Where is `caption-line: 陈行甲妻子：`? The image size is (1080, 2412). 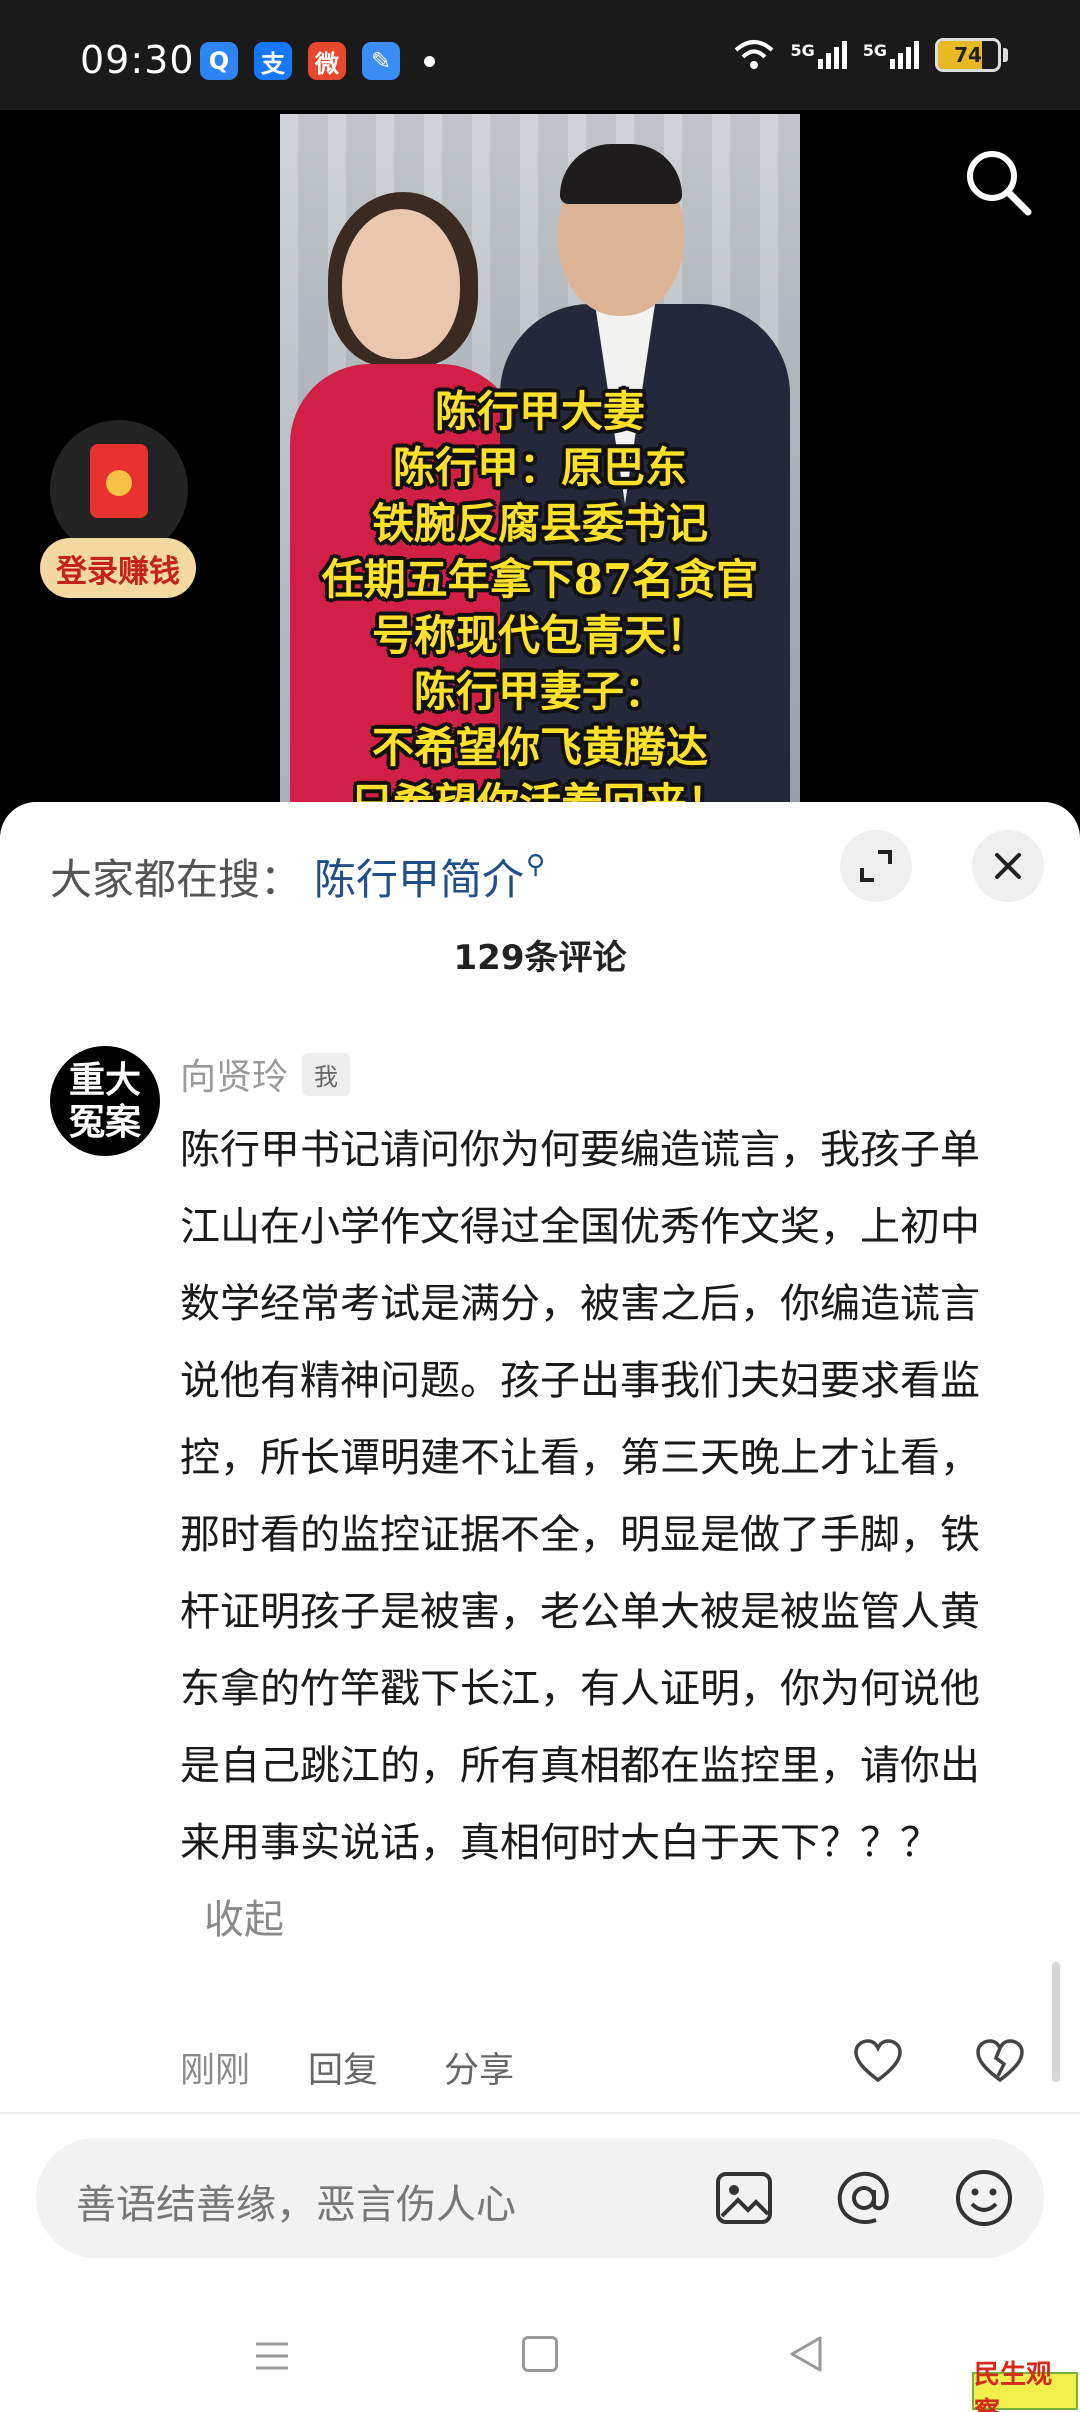
caption-line: 陈行甲妻子： is located at coordinates (539, 691).